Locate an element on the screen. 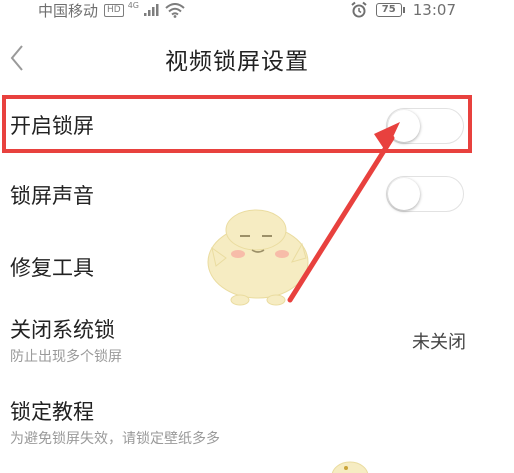  close-system-lock-status: 未关闭 is located at coordinates (439, 342).